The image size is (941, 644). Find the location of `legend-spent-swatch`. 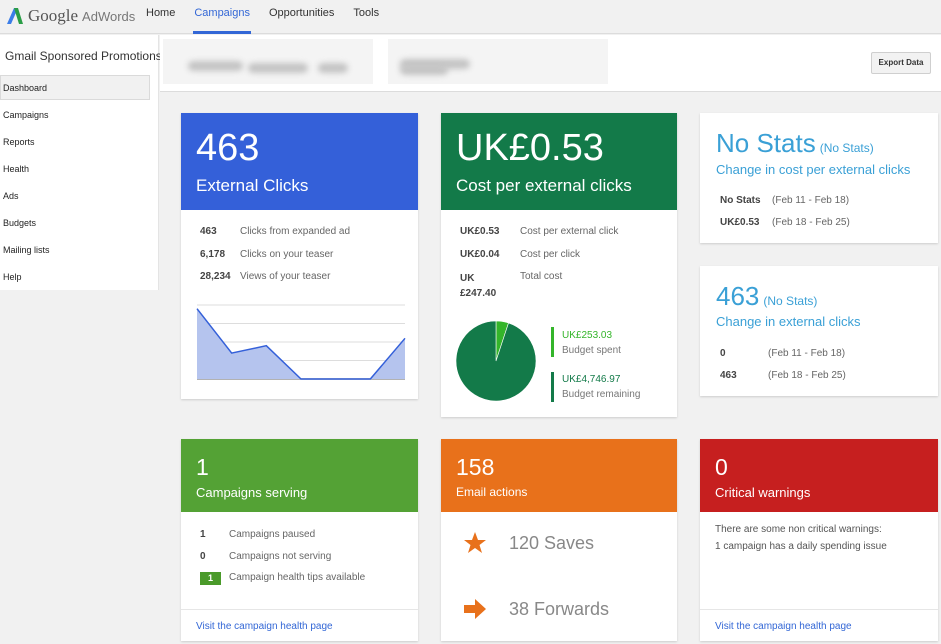

legend-spent-swatch is located at coordinates (552, 342).